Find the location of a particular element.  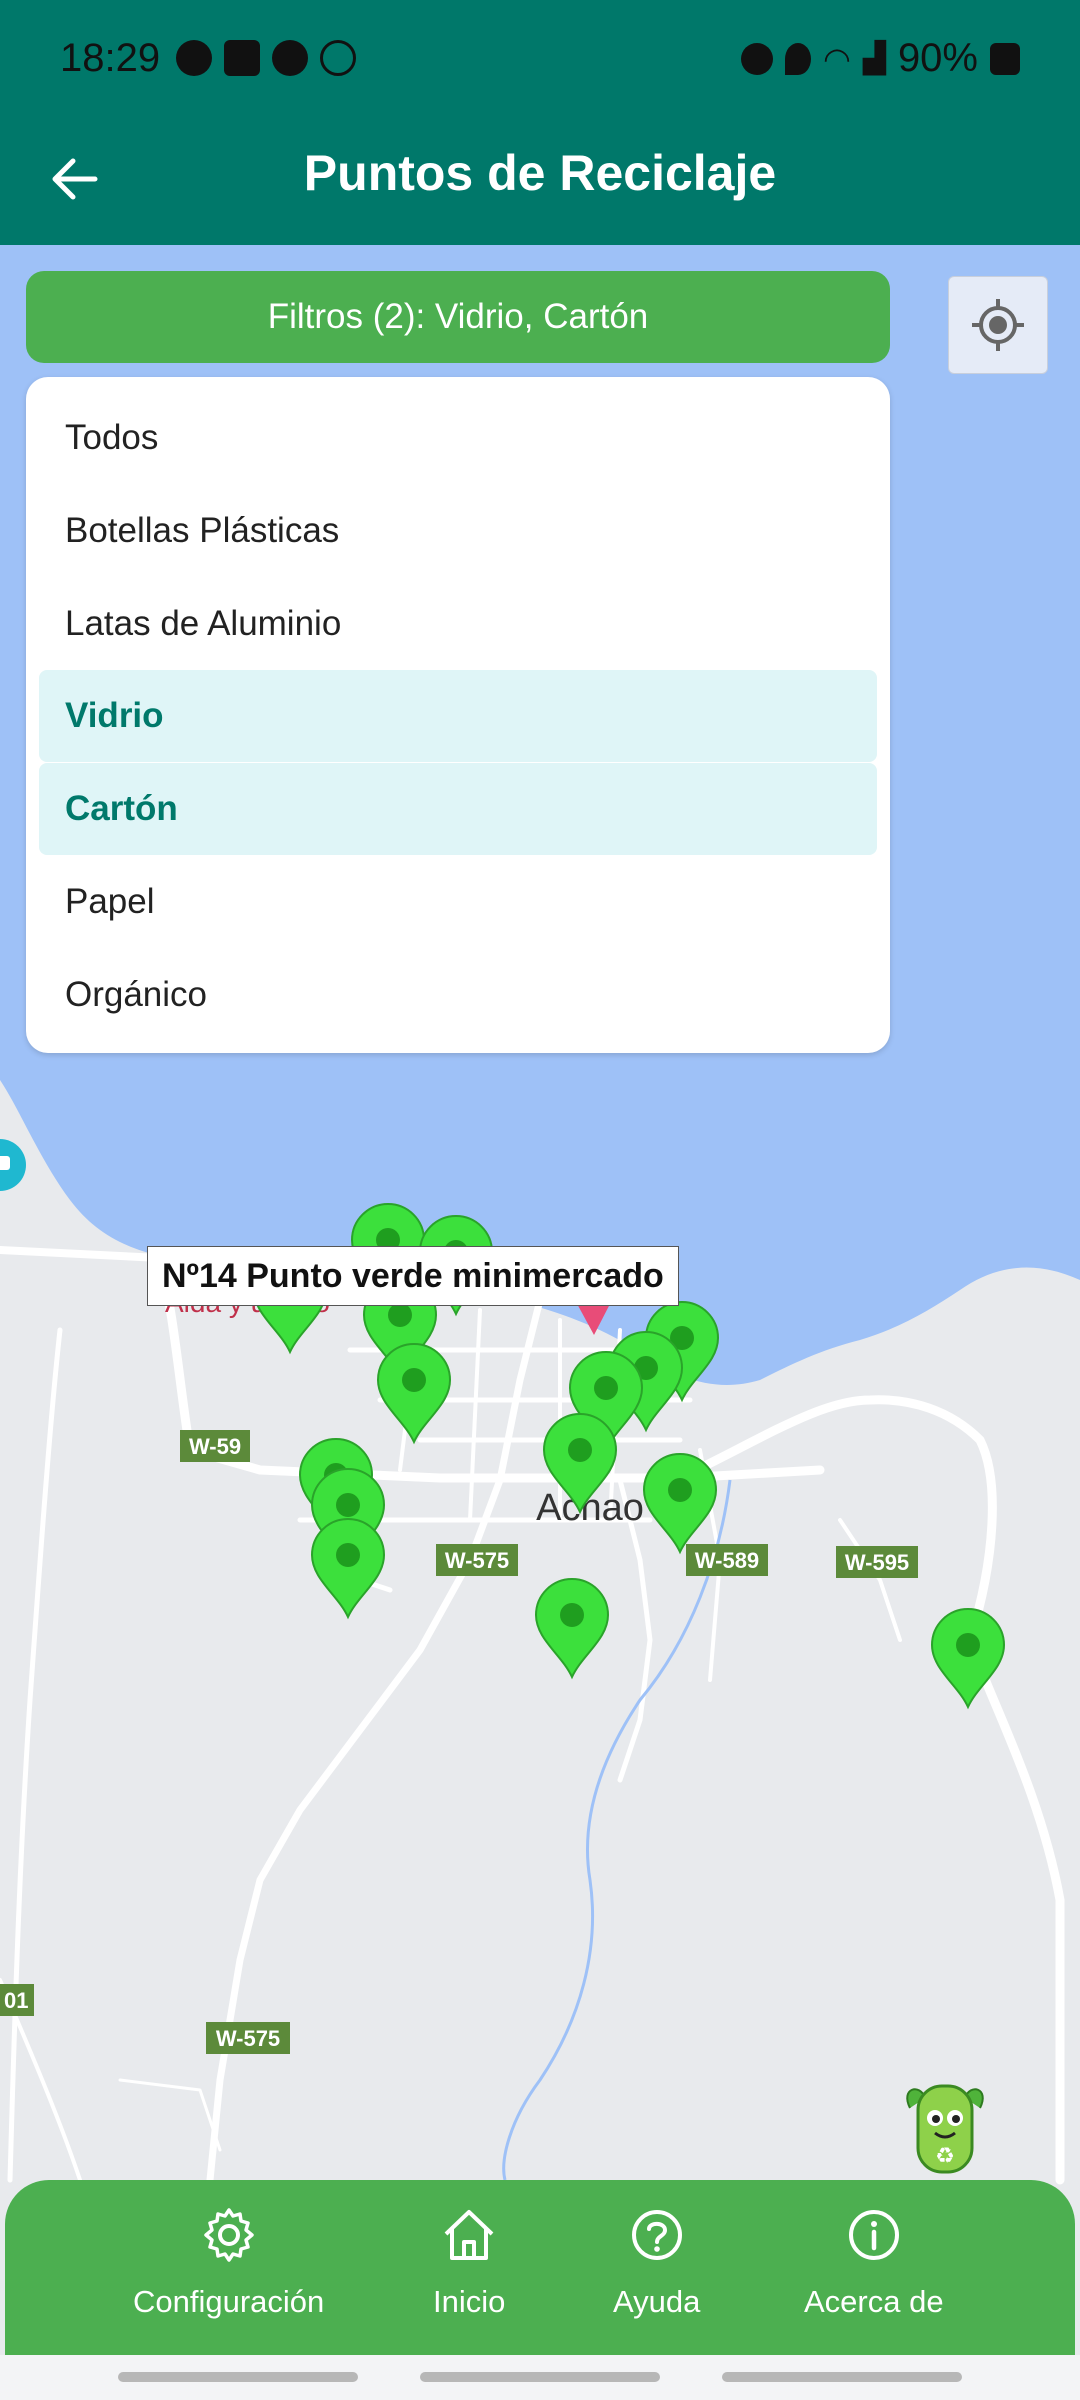

svg-text: W-59 is located at coordinates (215, 1446).